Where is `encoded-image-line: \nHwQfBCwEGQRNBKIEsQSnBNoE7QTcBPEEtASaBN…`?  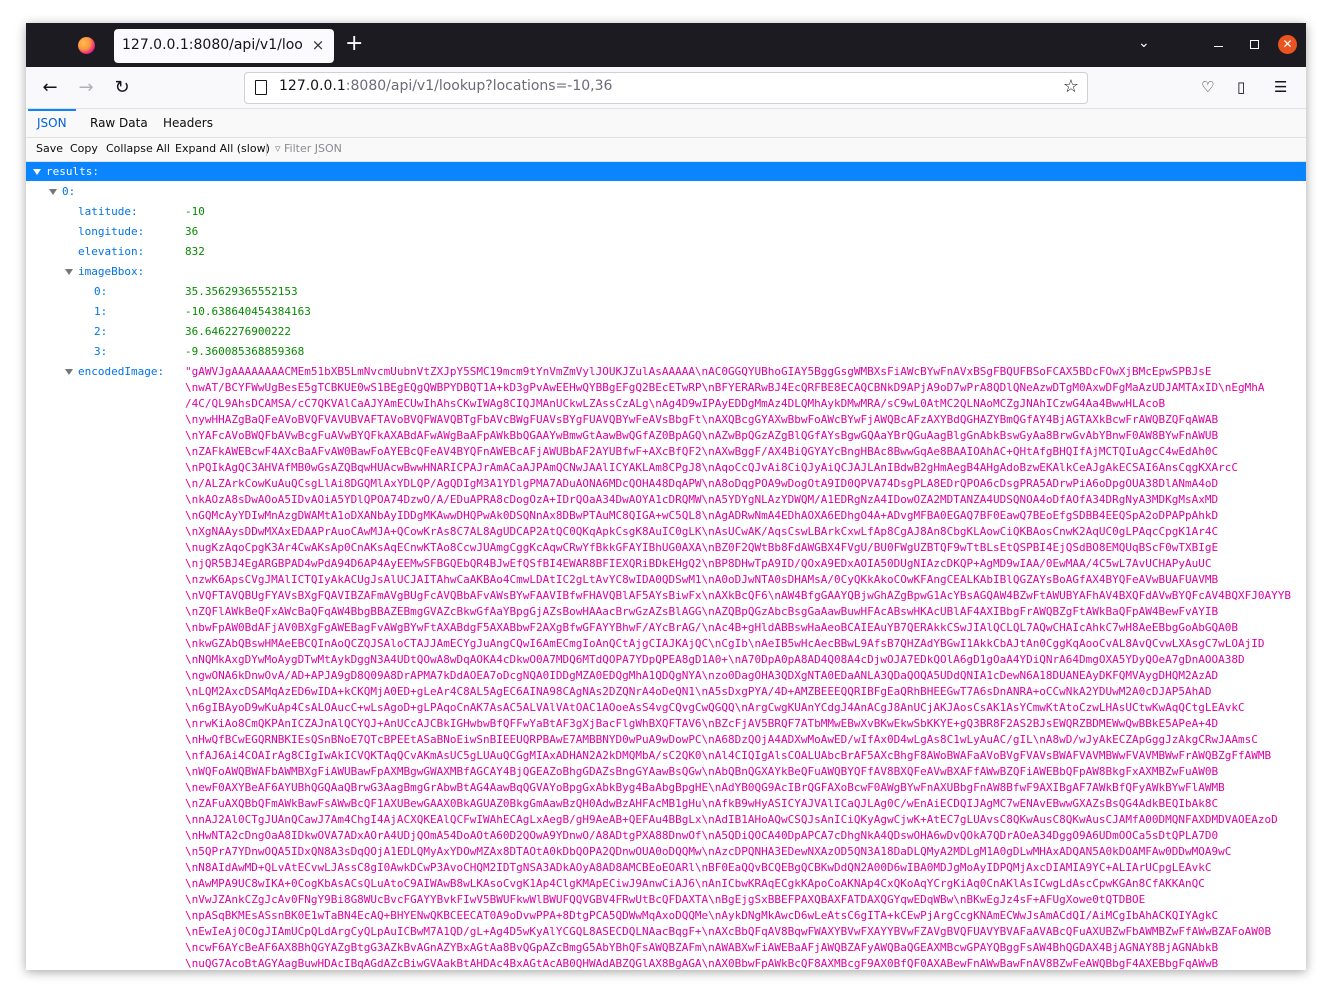 encoded-image-line: \nHwQfBCwEGQRNBKIEsQSnBNoE7QTcBPEEtASaBN… is located at coordinates (721, 739).